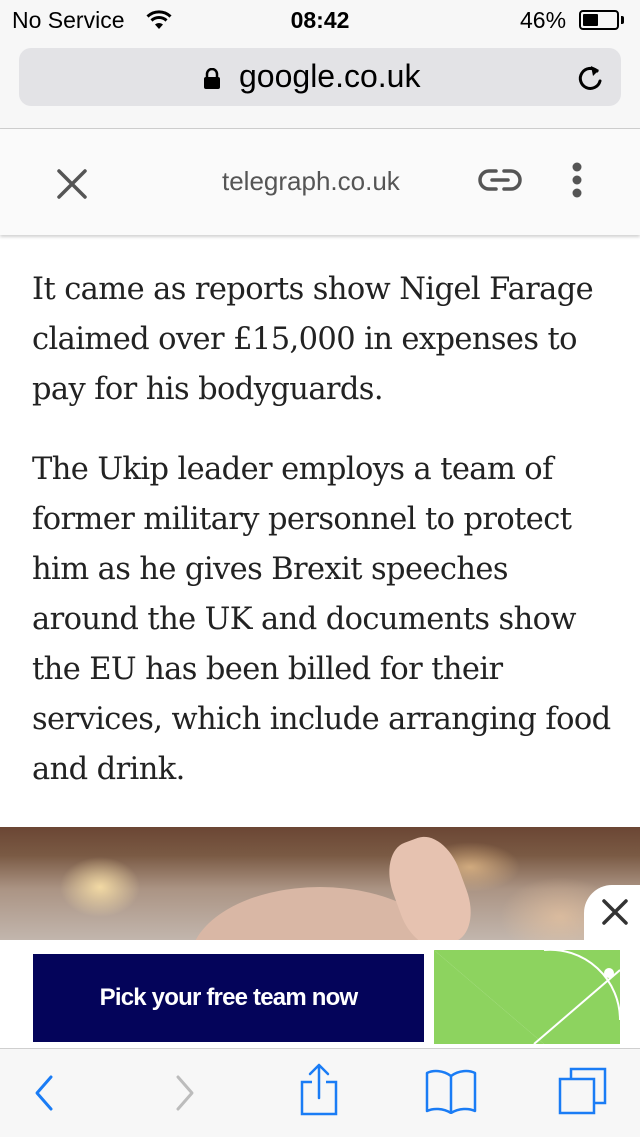 The height and width of the screenshot is (1137, 640). What do you see at coordinates (329, 76) in the screenshot?
I see `url-text: google.co.uk` at bounding box center [329, 76].